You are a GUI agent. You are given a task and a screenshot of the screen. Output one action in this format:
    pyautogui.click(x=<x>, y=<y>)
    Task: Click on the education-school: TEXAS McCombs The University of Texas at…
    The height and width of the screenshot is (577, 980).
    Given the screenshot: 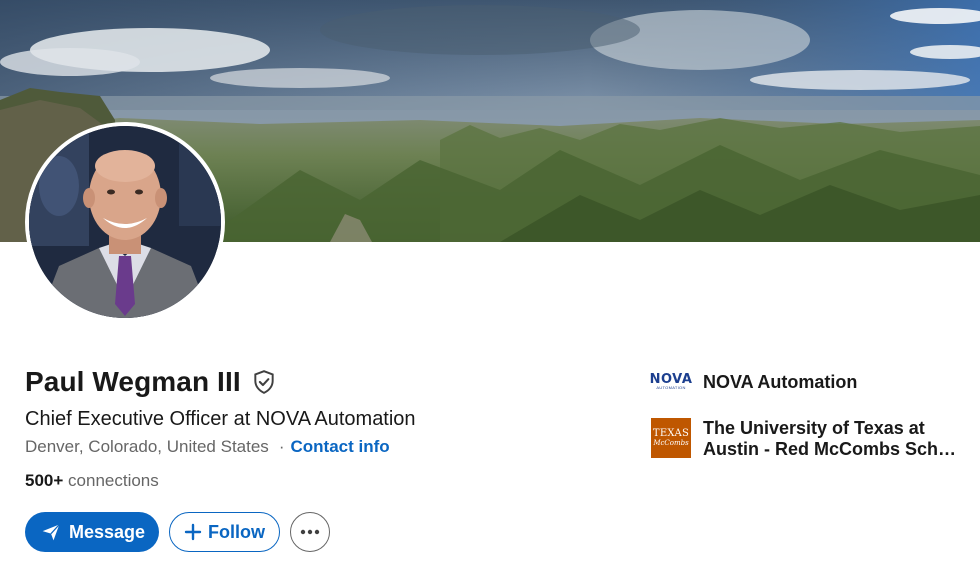 What is the action you would take?
    pyautogui.click(x=805, y=439)
    